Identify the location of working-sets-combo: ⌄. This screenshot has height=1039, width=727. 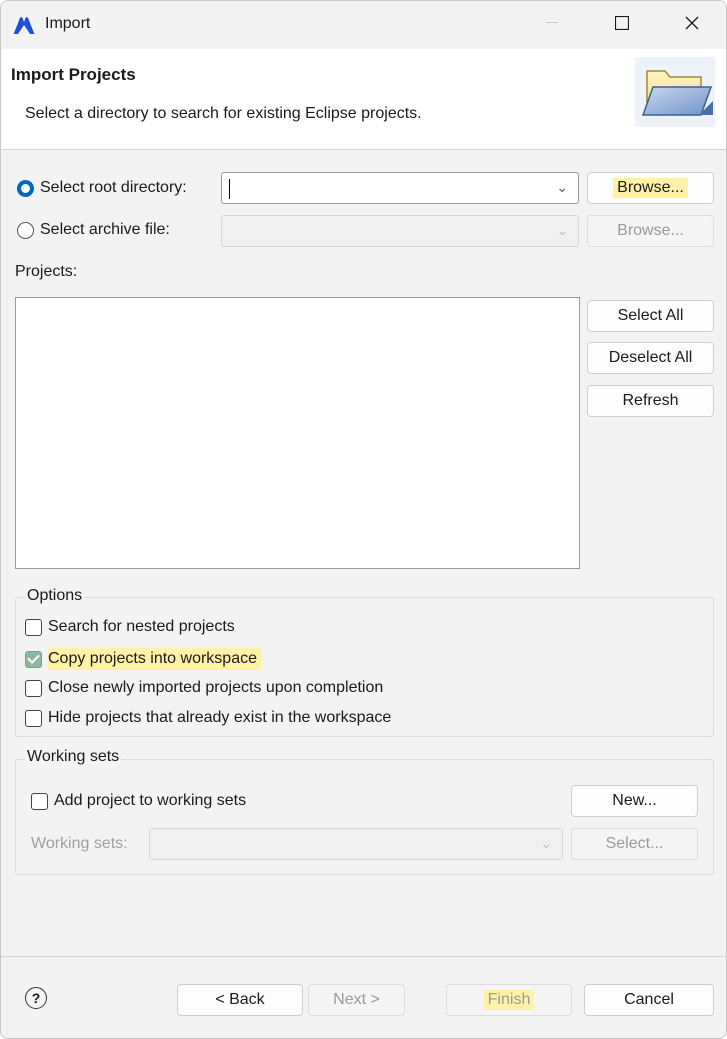
(356, 844).